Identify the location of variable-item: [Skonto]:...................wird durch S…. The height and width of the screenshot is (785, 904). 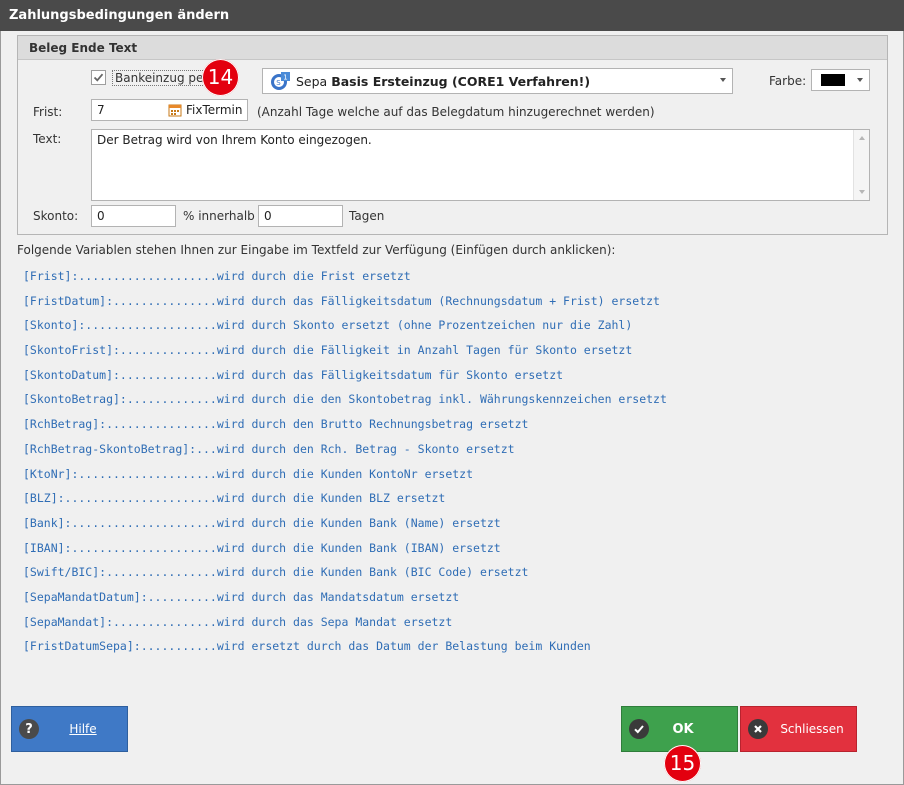
(345, 329).